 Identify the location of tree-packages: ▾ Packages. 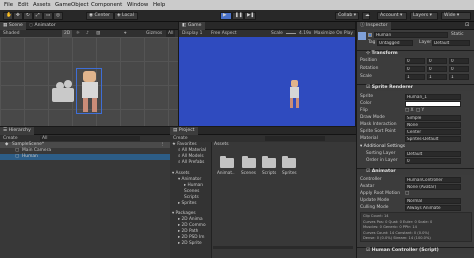
(184, 213).